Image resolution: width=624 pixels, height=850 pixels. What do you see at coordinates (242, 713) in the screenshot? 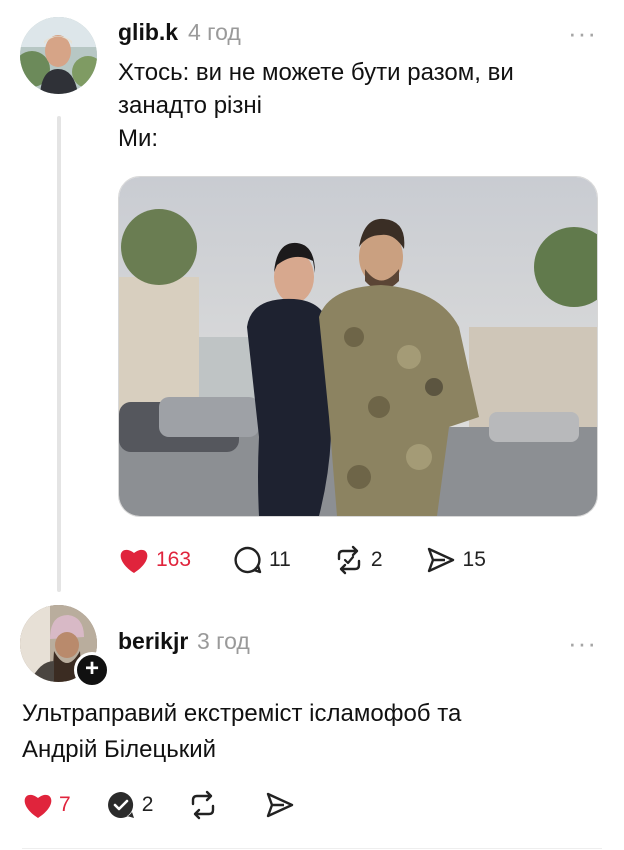
I see `post-text-line: Ультраправий екстреміст ісламофоб та` at bounding box center [242, 713].